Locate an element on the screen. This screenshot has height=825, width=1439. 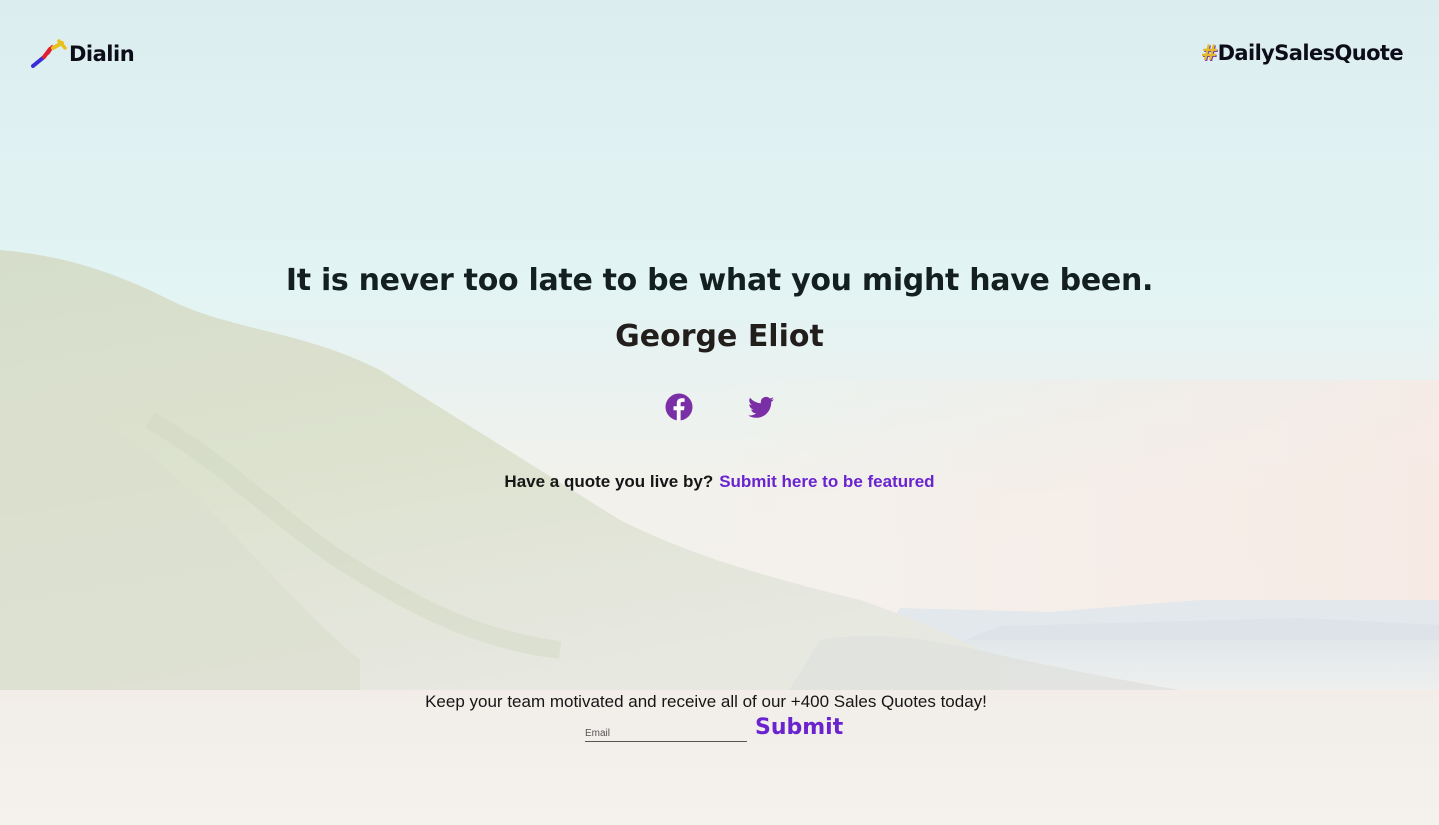
facebook-share-button is located at coordinates (679, 407).